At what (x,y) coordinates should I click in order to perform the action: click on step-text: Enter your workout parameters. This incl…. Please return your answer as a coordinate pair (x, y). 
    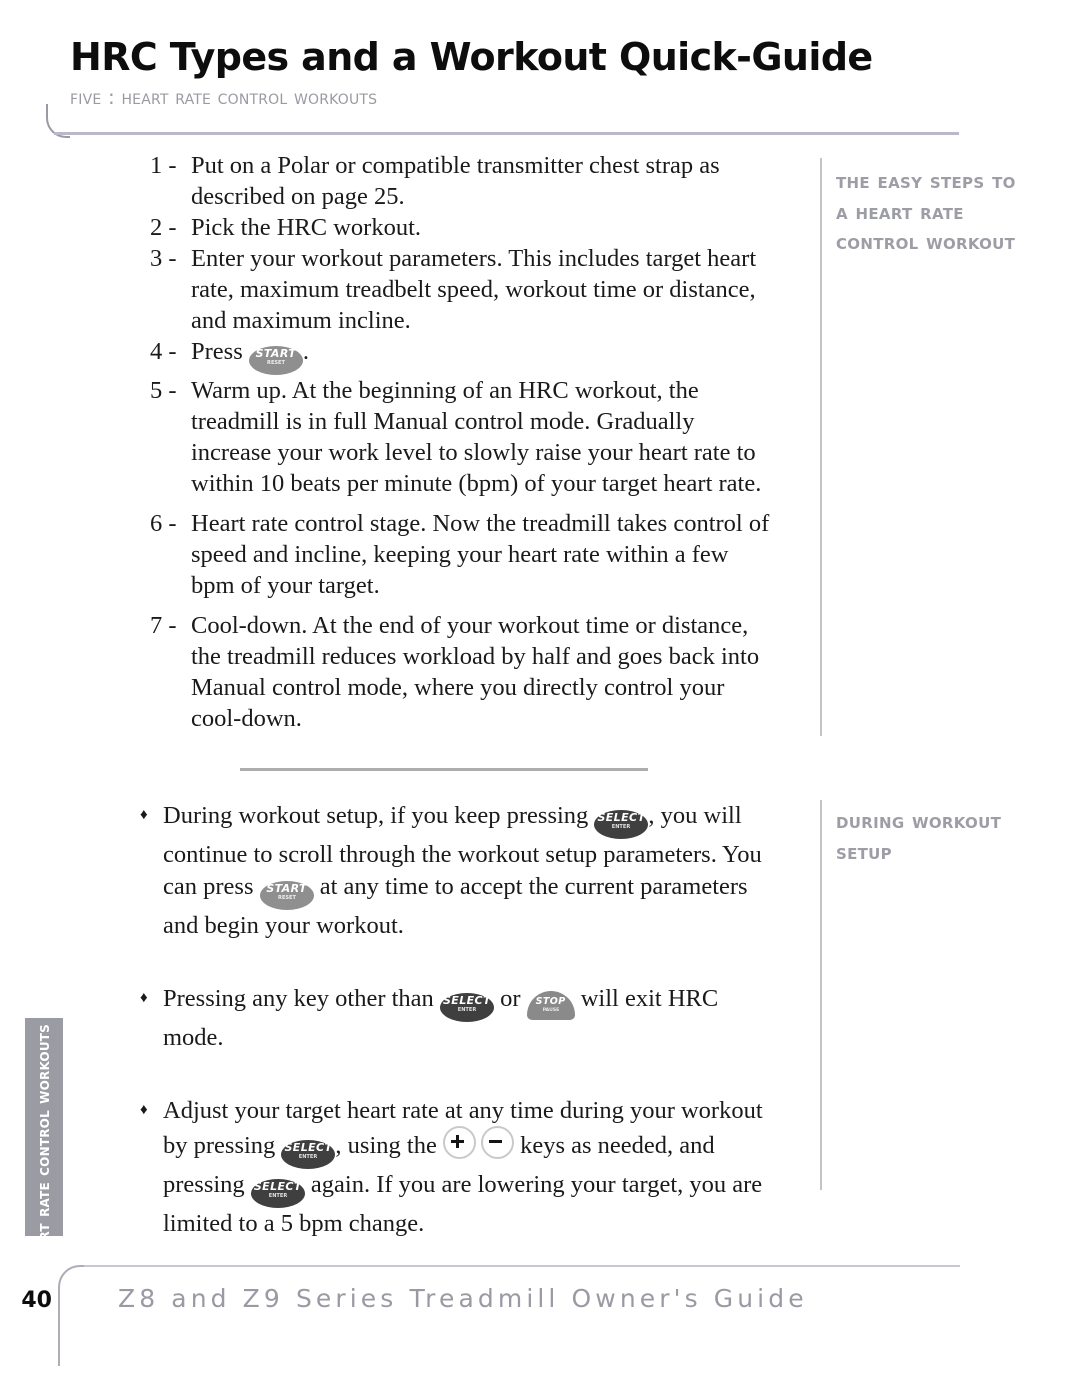
    Looking at the image, I should click on (474, 289).